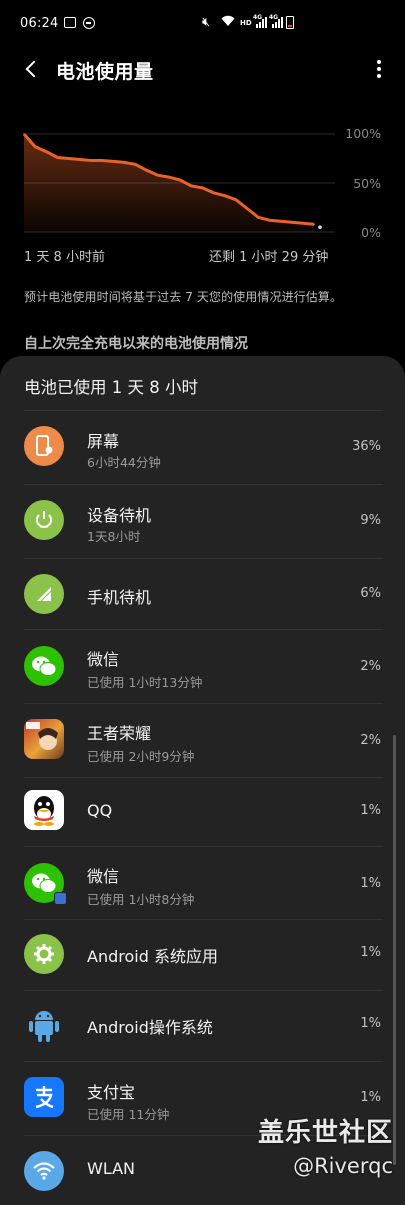 This screenshot has width=405, height=1205. What do you see at coordinates (64, 257) in the screenshot?
I see `x-start-label: 1 天 8 小时前` at bounding box center [64, 257].